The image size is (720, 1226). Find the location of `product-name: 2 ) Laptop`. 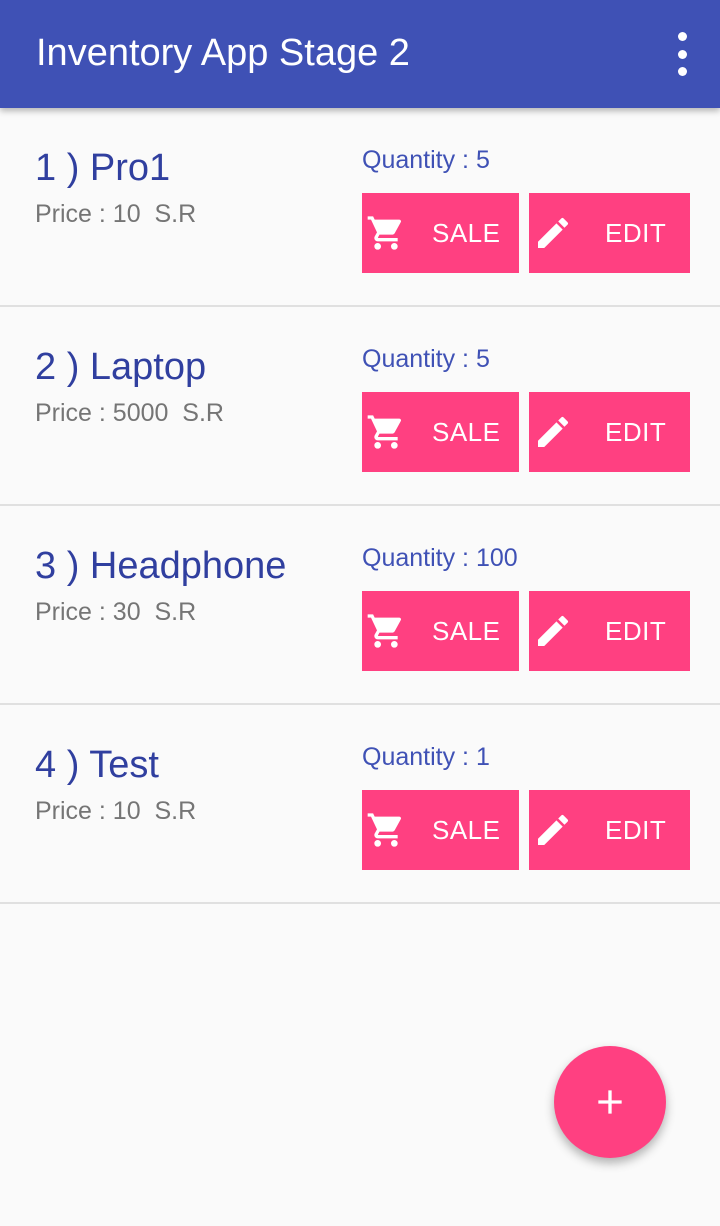

product-name: 2 ) Laptop is located at coordinates (121, 367).